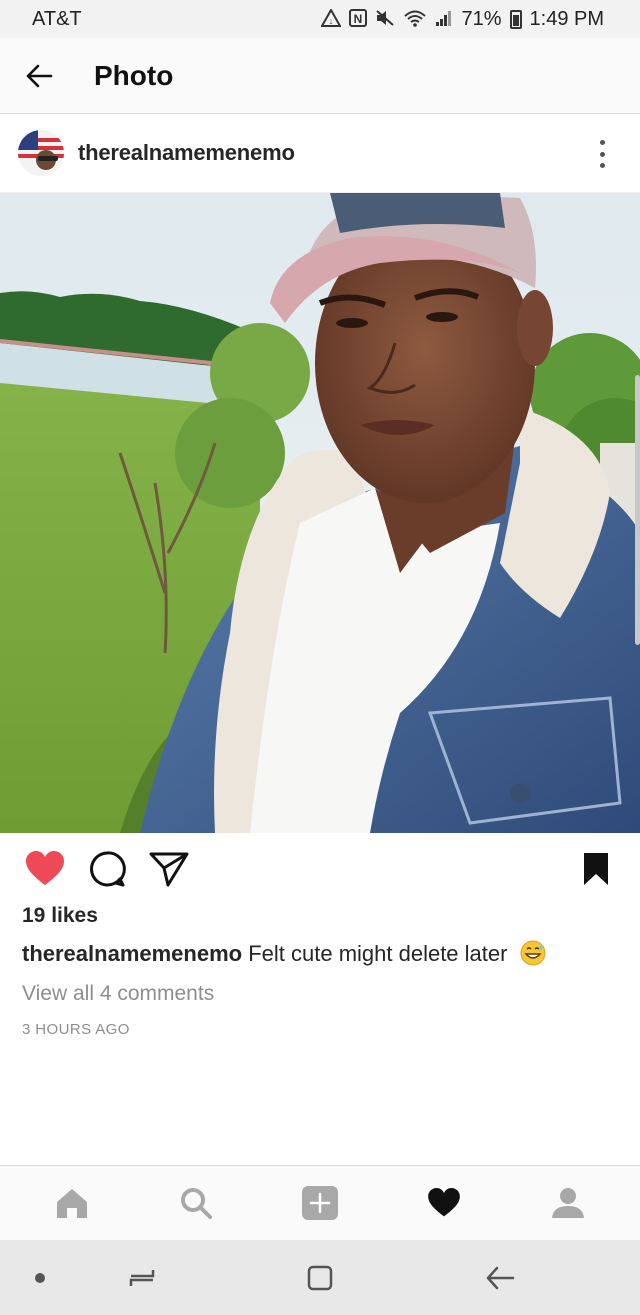  I want to click on nav-add-post, so click(320, 1203).